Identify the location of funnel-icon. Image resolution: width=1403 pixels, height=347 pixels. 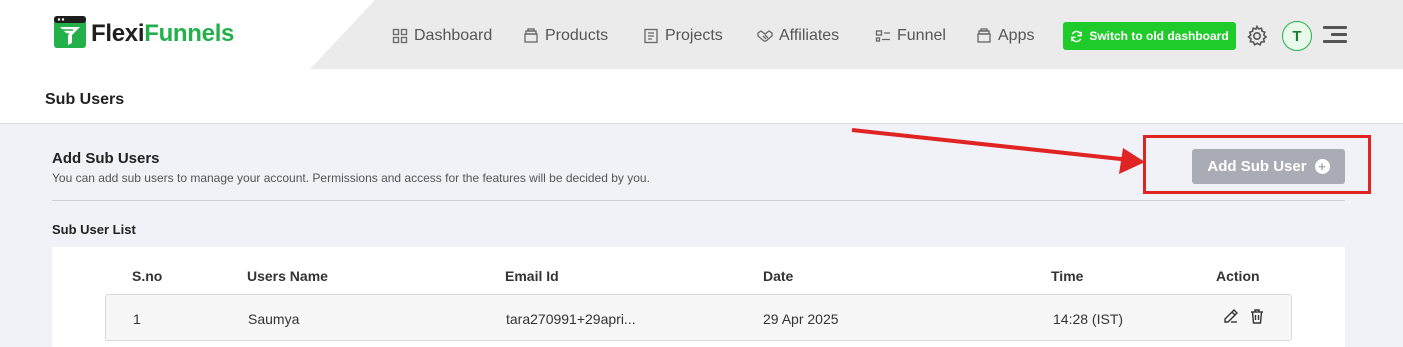
(882, 36).